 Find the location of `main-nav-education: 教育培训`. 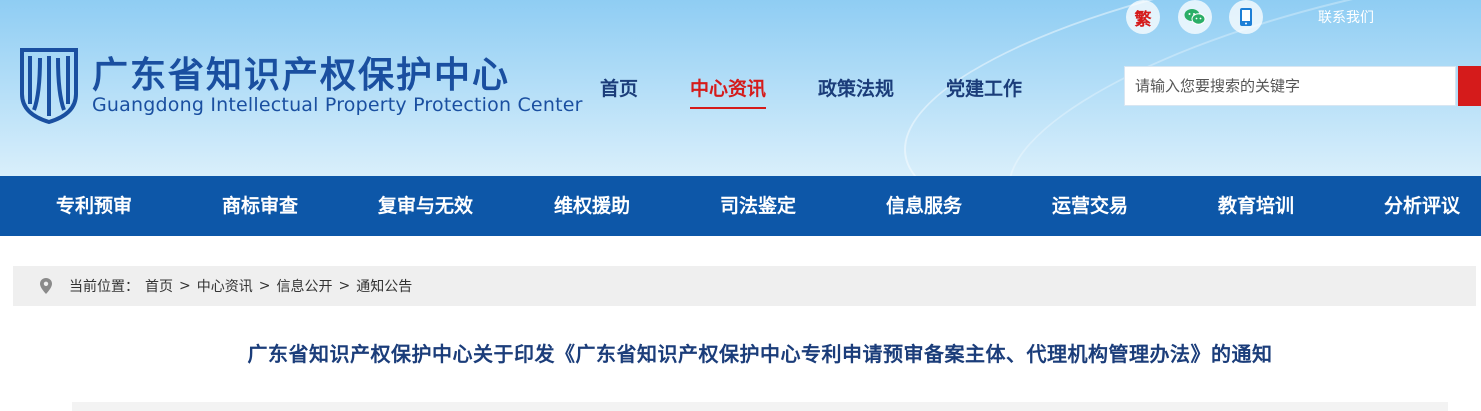

main-nav-education: 教育培训 is located at coordinates (1256, 206).